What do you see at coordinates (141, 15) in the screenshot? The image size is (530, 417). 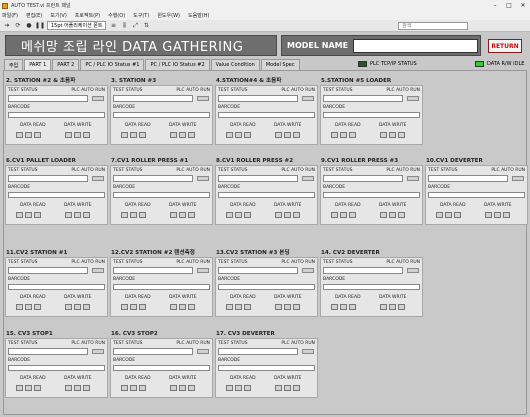 I see `menu-tools: 도구(T)` at bounding box center [141, 15].